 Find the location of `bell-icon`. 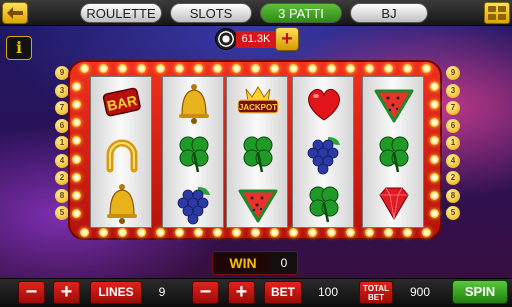

bell-icon is located at coordinates (122, 203).